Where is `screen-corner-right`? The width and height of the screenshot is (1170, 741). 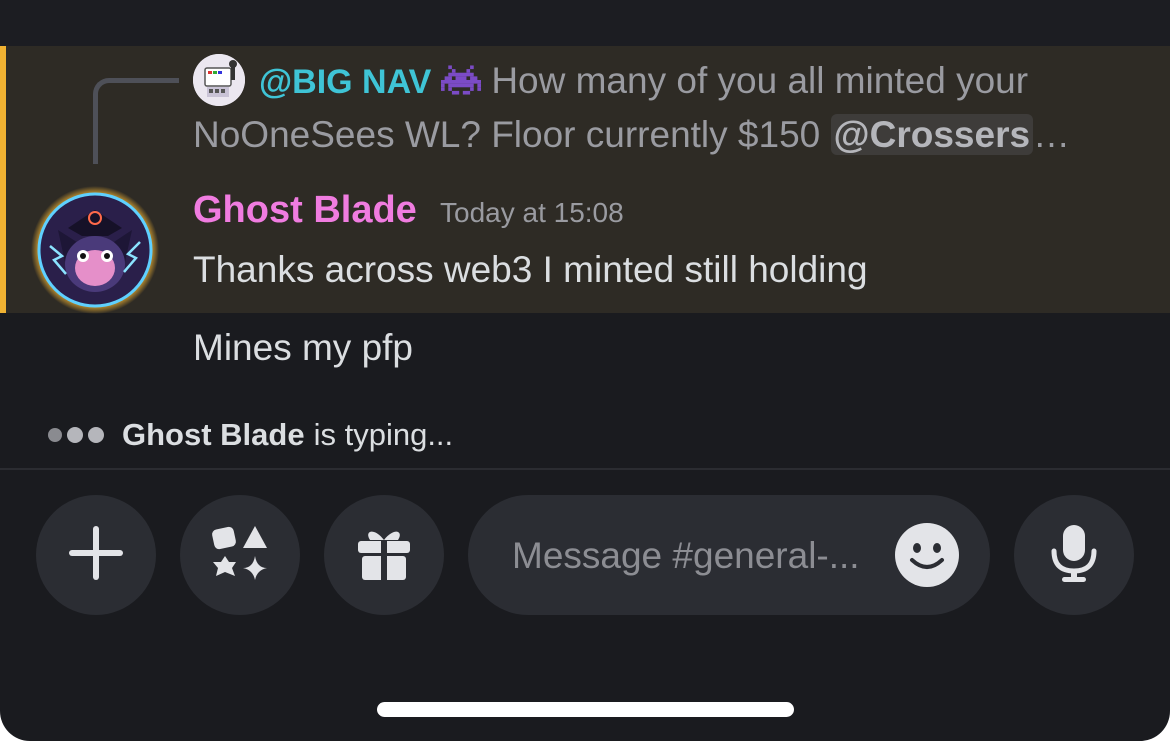
screen-corner-right is located at coordinates (1155, 726).